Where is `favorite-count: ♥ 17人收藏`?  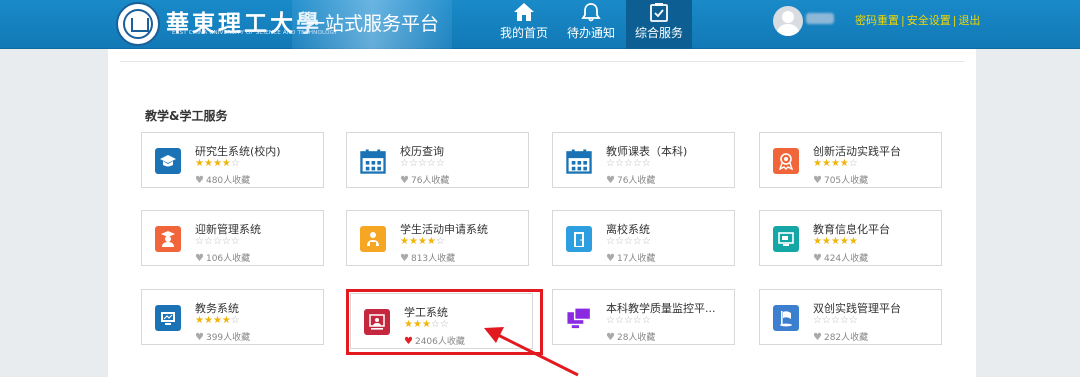 favorite-count: ♥ 17人收藏 is located at coordinates (630, 257).